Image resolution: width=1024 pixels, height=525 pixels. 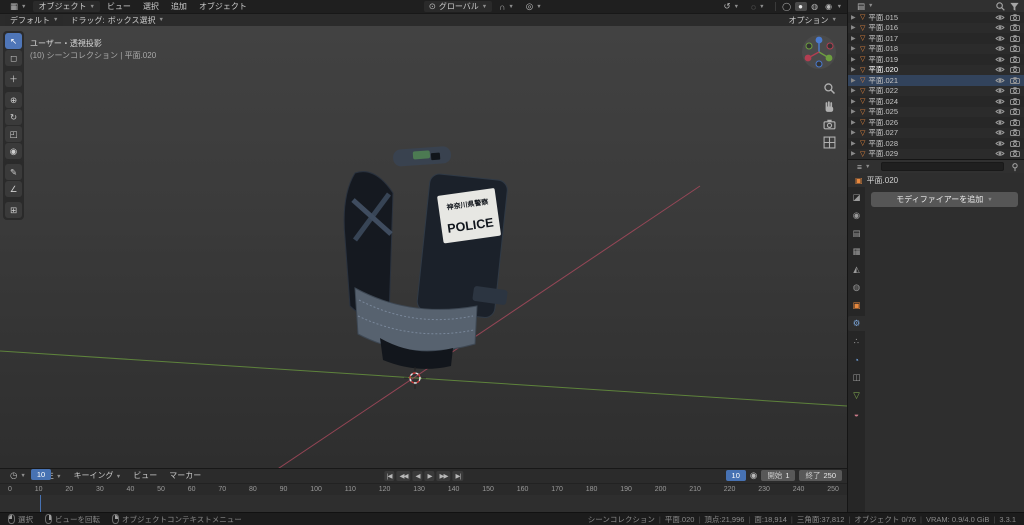 What do you see at coordinates (931, 17) in the screenshot?
I see `object-name: 平面.015` at bounding box center [931, 17].